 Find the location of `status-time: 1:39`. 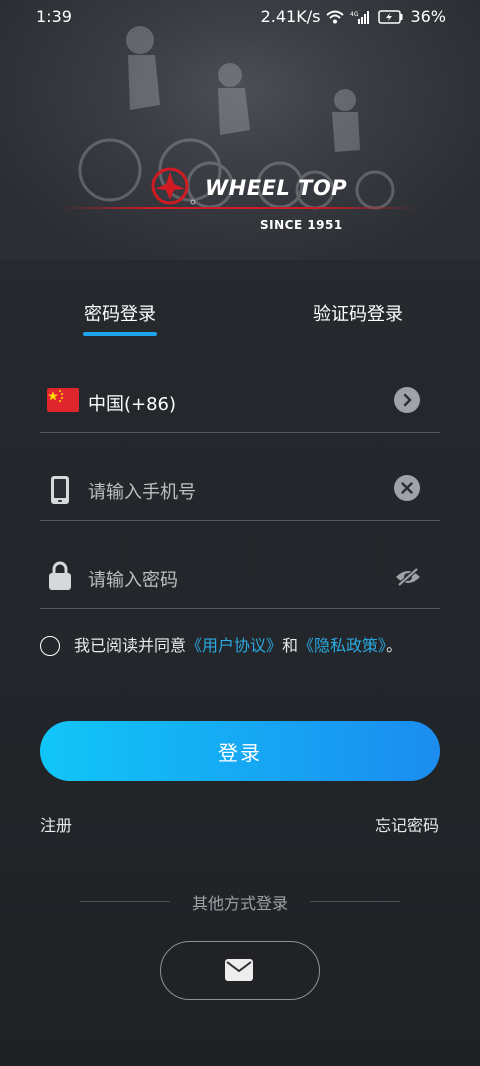

status-time: 1:39 is located at coordinates (54, 16).